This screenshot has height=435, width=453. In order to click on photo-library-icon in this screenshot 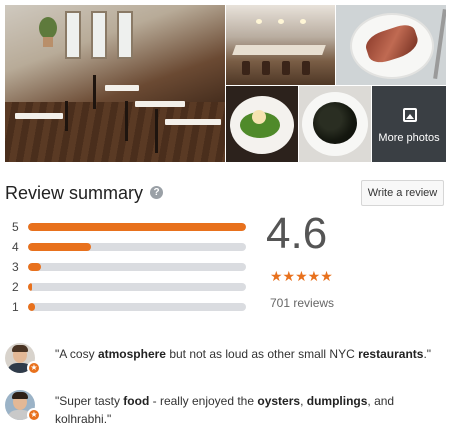, I will do `click(410, 115)`.